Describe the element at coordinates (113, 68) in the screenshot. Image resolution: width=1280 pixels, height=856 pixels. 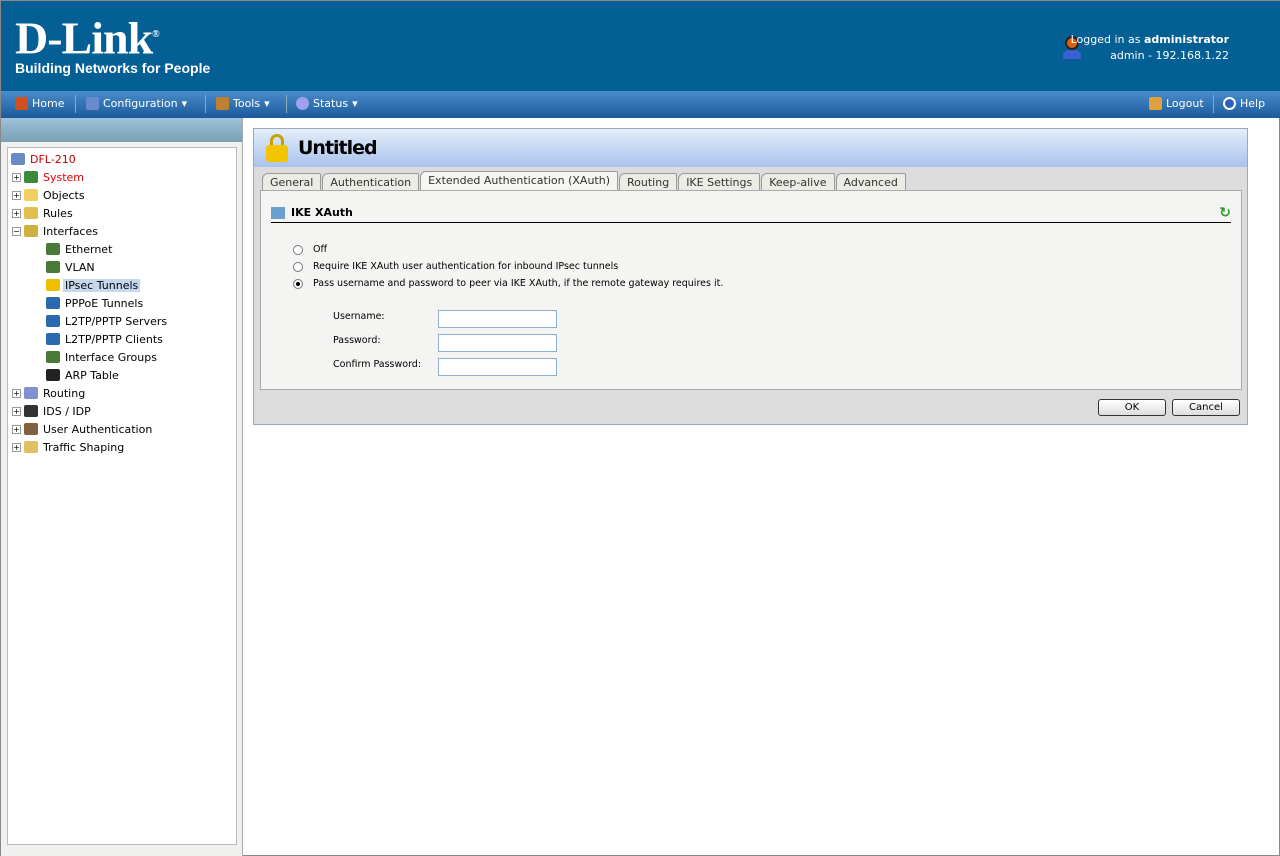
I see `logo-tagline: Building Networks for People` at that location.